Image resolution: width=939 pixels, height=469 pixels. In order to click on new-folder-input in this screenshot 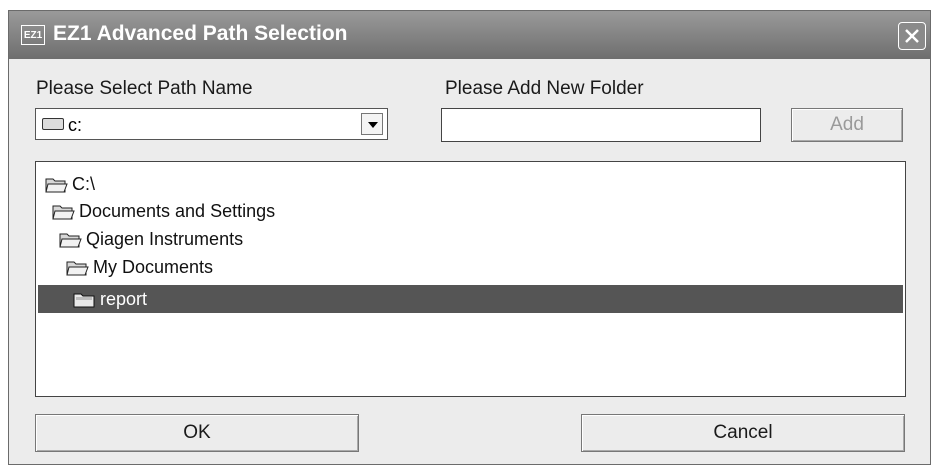, I will do `click(601, 125)`.